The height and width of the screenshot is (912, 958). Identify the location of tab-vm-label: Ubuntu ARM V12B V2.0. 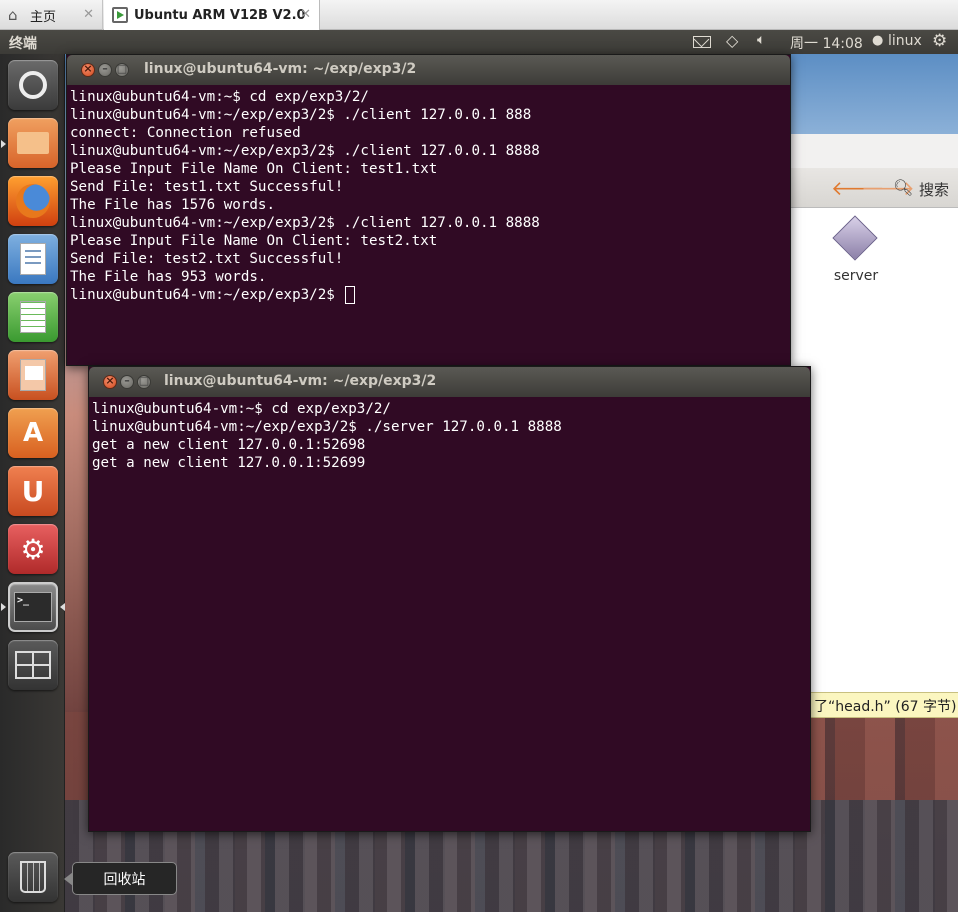
(220, 15).